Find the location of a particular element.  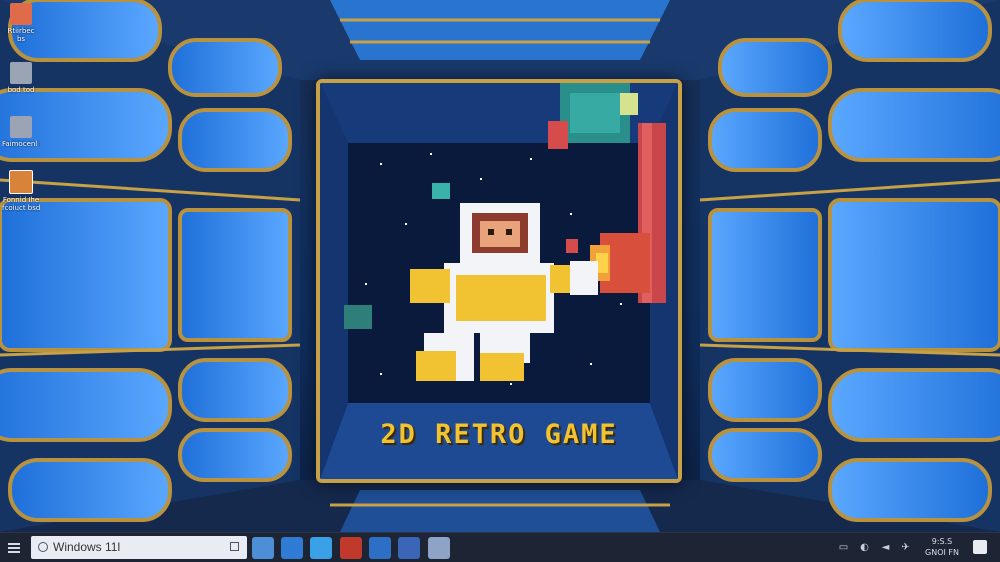

desktop-icon-2d: bod tod is located at coordinates (21, 78).